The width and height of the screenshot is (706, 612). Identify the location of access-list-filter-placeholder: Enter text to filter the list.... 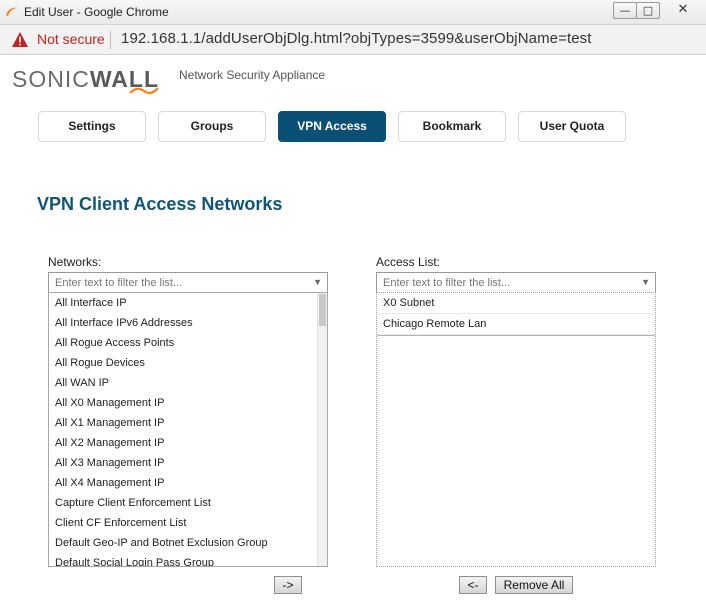
(447, 283).